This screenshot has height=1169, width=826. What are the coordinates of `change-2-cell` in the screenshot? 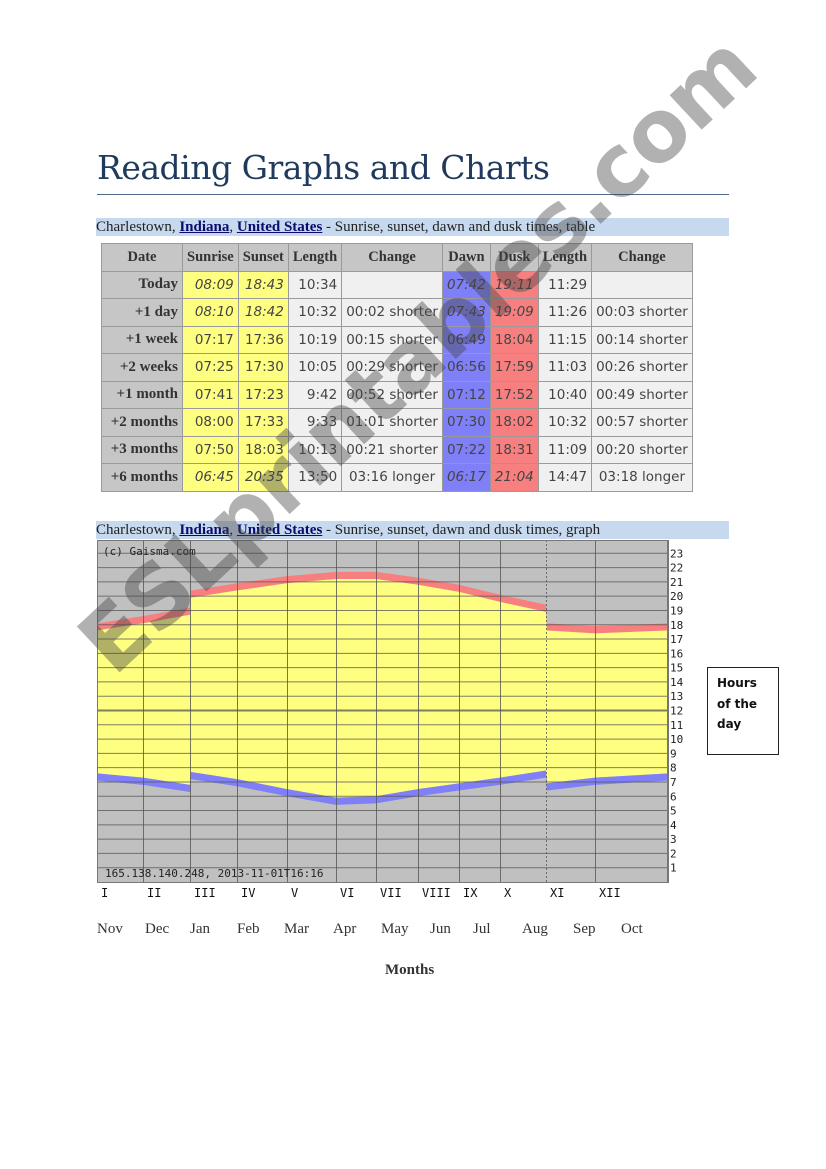 It's located at (642, 284).